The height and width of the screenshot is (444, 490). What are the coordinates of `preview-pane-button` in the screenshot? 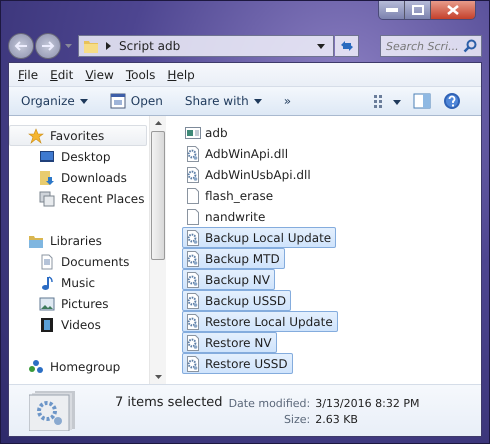 It's located at (422, 101).